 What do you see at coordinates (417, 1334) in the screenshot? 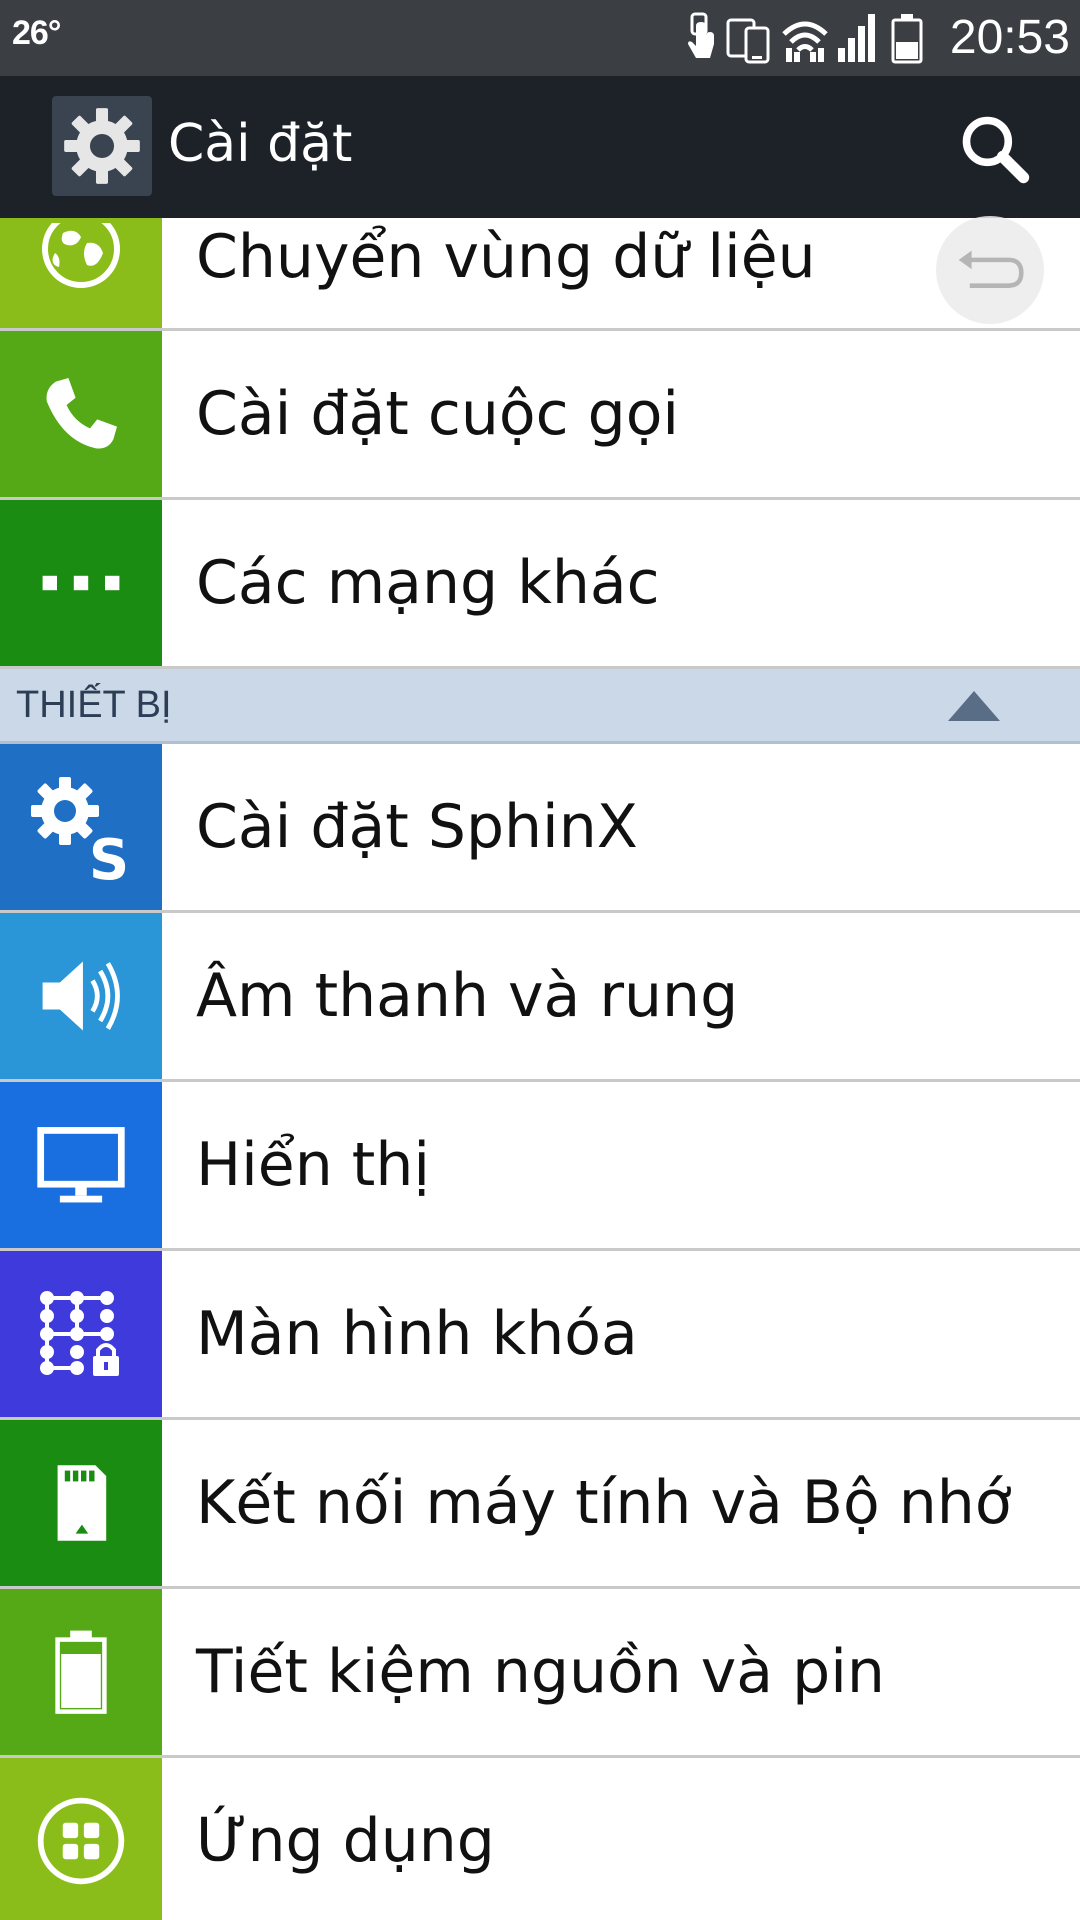
I see `list-item-label: Màn hình khóa` at bounding box center [417, 1334].